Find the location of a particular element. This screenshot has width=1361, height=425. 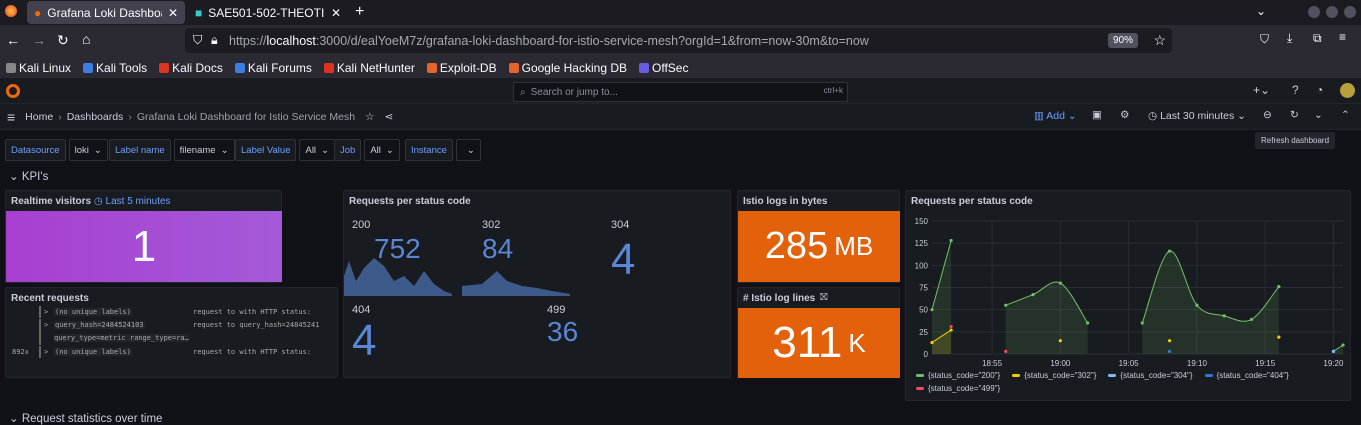

chevron-up-icon: ⌃ is located at coordinates (1345, 115).